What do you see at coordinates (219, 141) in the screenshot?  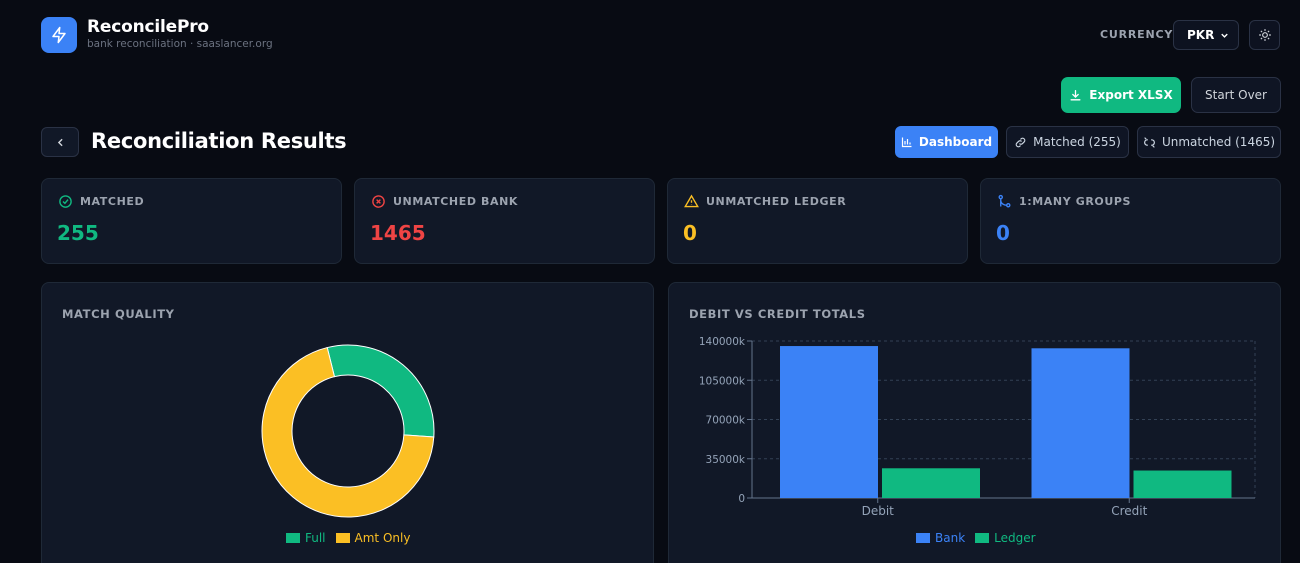 I see `page-title: Reconciliation Results` at bounding box center [219, 141].